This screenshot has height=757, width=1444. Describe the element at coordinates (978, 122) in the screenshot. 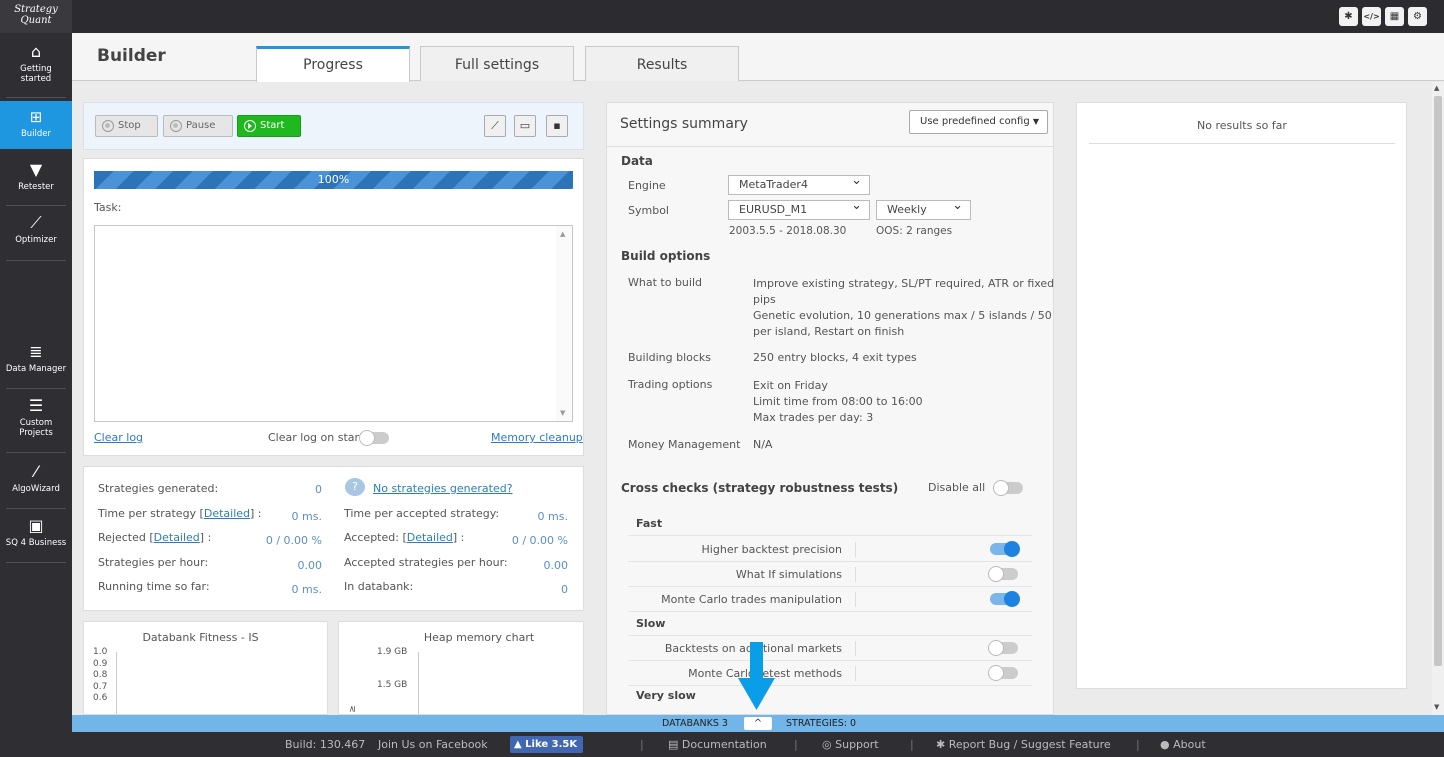

I see `use-predefined-config-button: Use predefined config ▼` at that location.